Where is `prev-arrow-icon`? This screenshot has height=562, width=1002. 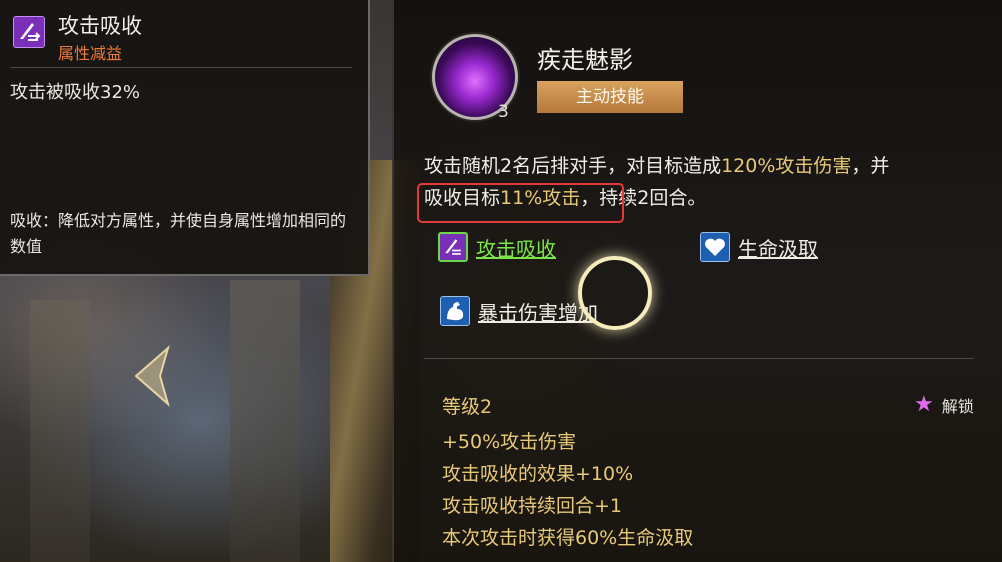 prev-arrow-icon is located at coordinates (153, 376).